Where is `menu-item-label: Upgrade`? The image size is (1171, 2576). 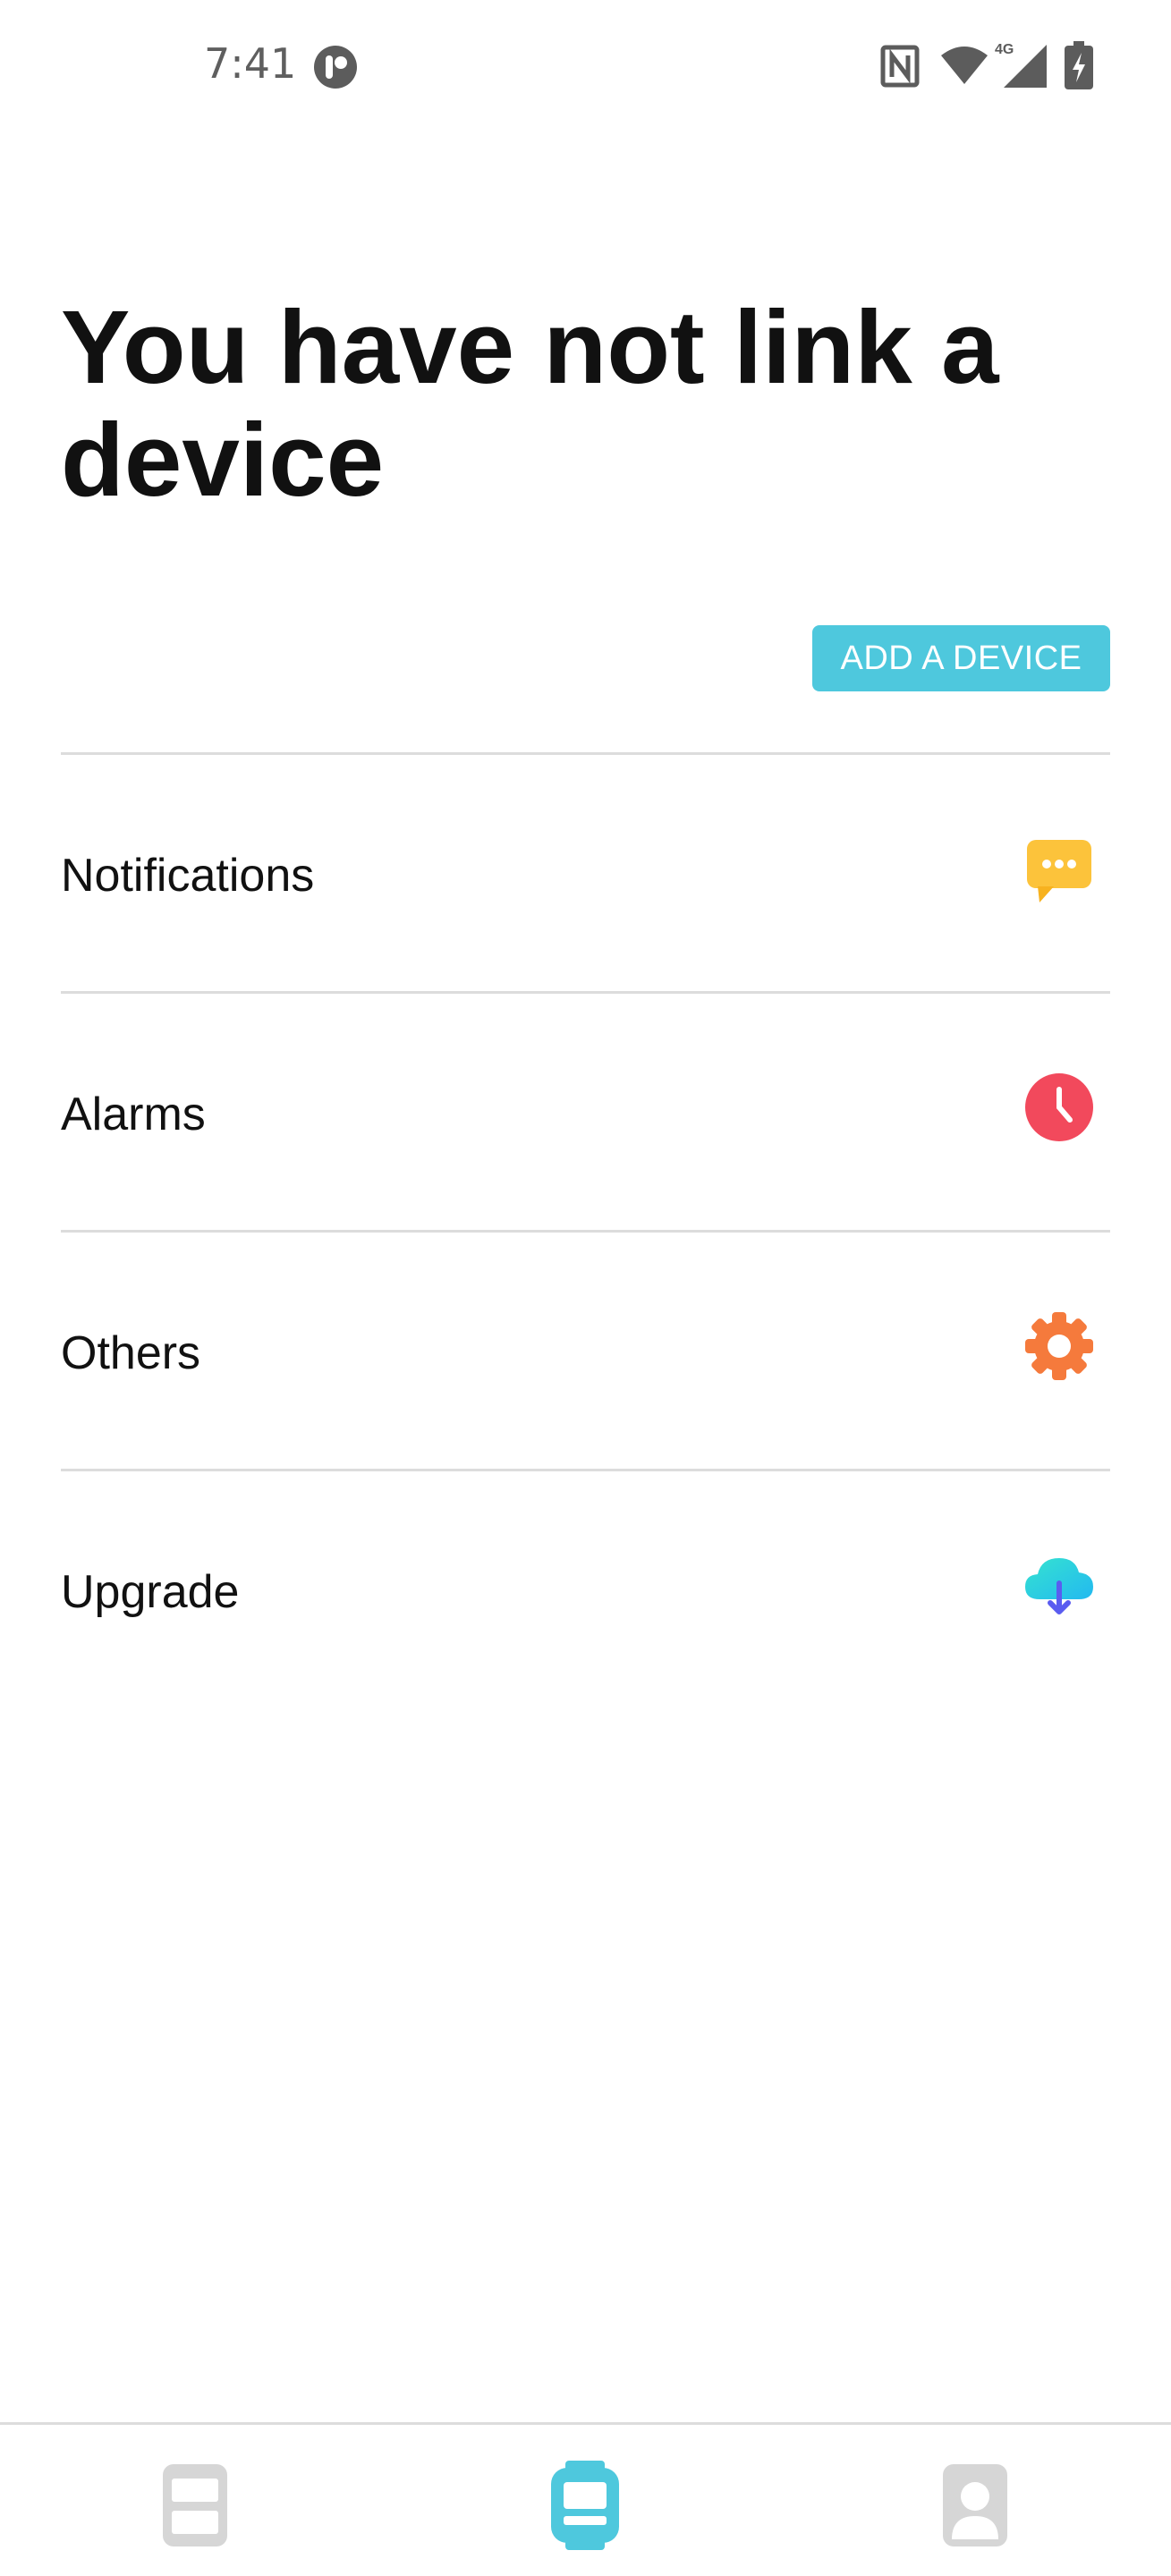 menu-item-label: Upgrade is located at coordinates (150, 1592).